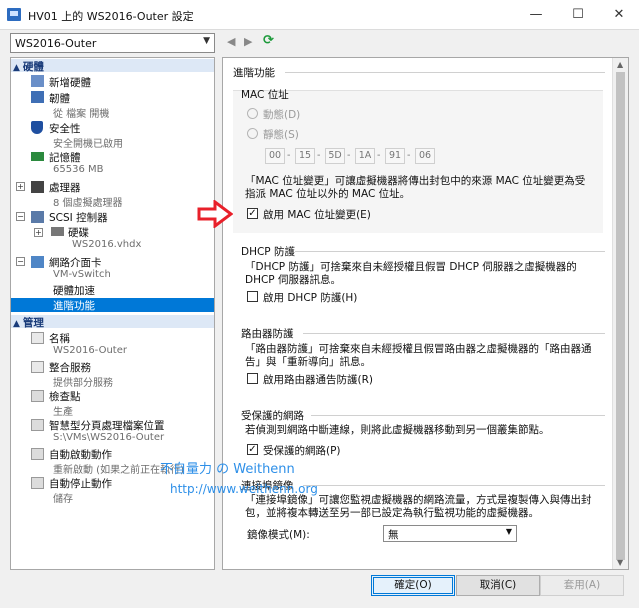 Image resolution: width=639 pixels, height=608 pixels. Describe the element at coordinates (70, 367) in the screenshot. I see `tree-item-integration-services: 整合服務` at that location.